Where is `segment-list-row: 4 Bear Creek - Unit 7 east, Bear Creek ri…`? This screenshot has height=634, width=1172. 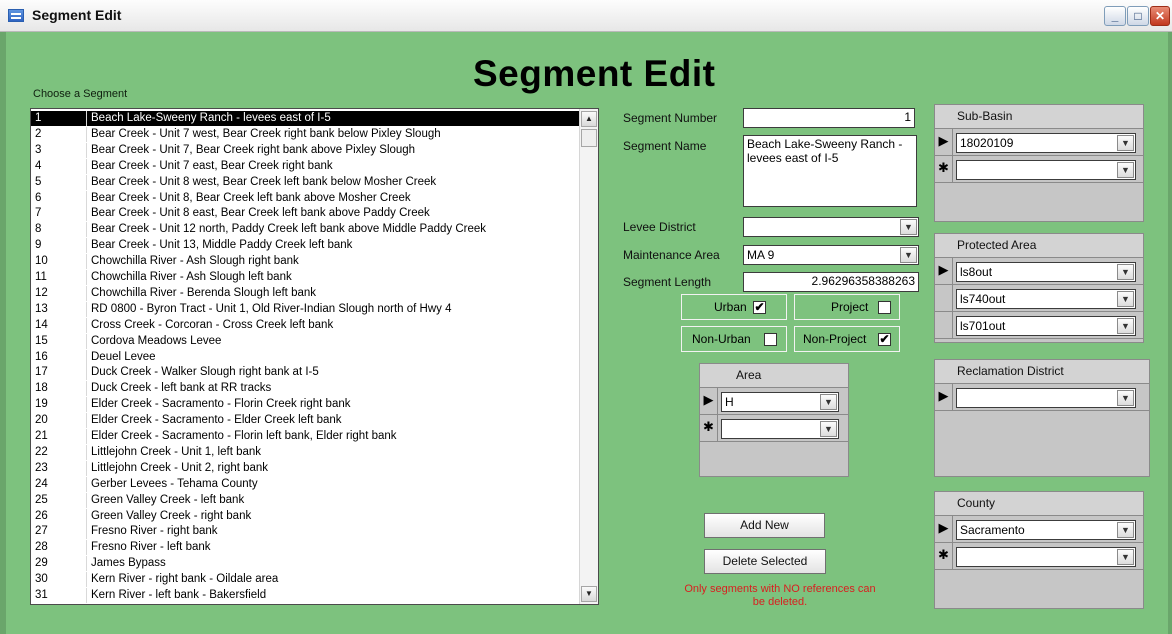 segment-list-row: 4 Bear Creek - Unit 7 east, Bear Creek ri… is located at coordinates (305, 166).